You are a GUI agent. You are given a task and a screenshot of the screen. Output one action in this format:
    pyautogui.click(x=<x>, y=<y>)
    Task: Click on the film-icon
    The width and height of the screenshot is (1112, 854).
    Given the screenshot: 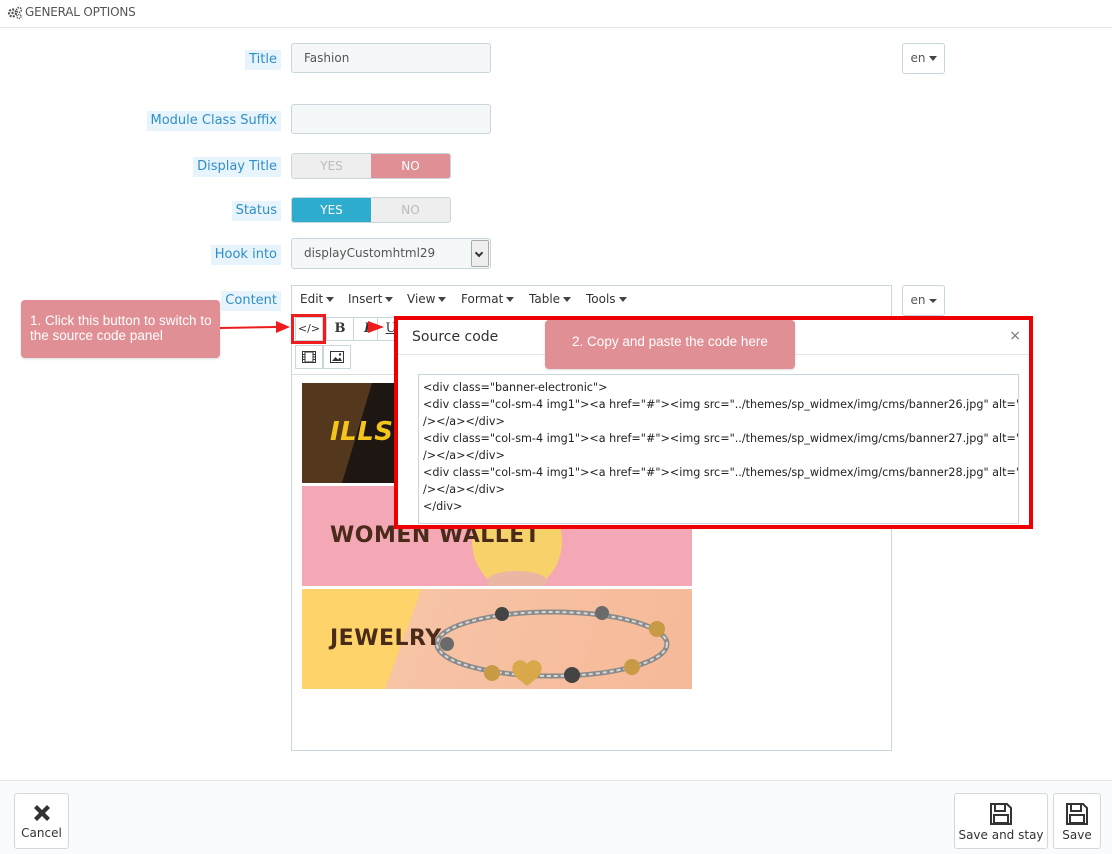 What is the action you would take?
    pyautogui.click(x=309, y=357)
    